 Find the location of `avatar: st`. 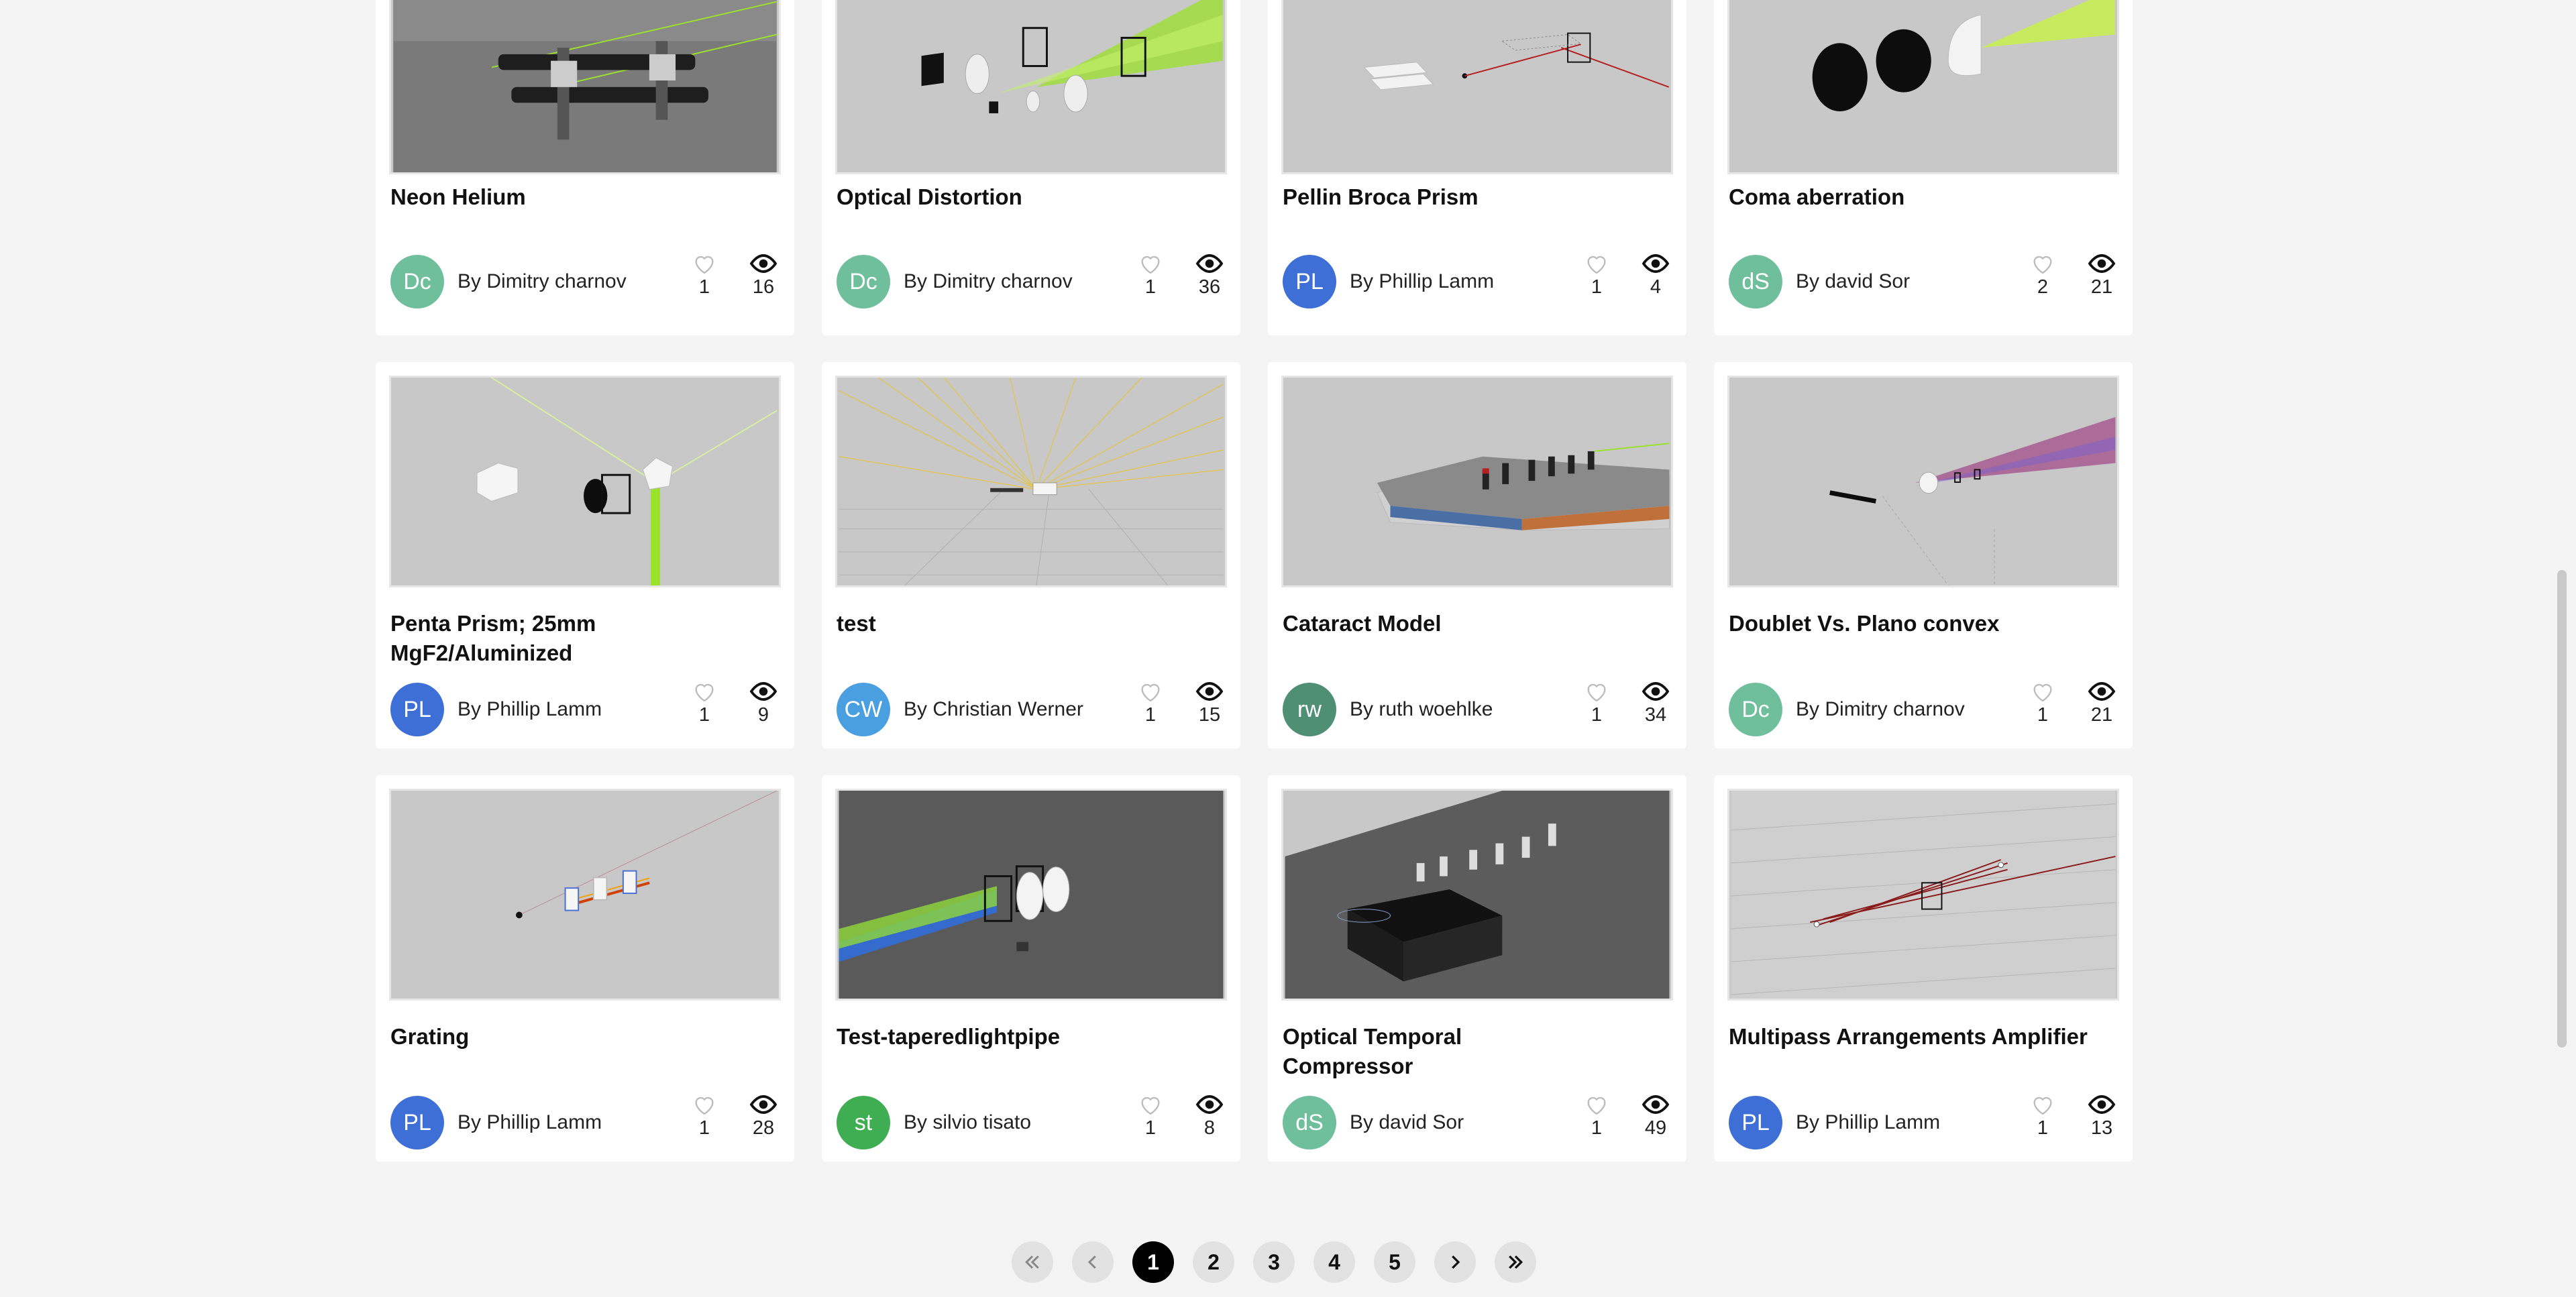

avatar: st is located at coordinates (863, 1122).